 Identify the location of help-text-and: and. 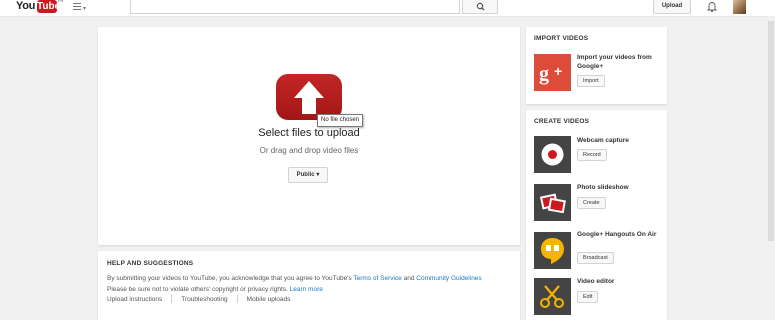
(409, 278).